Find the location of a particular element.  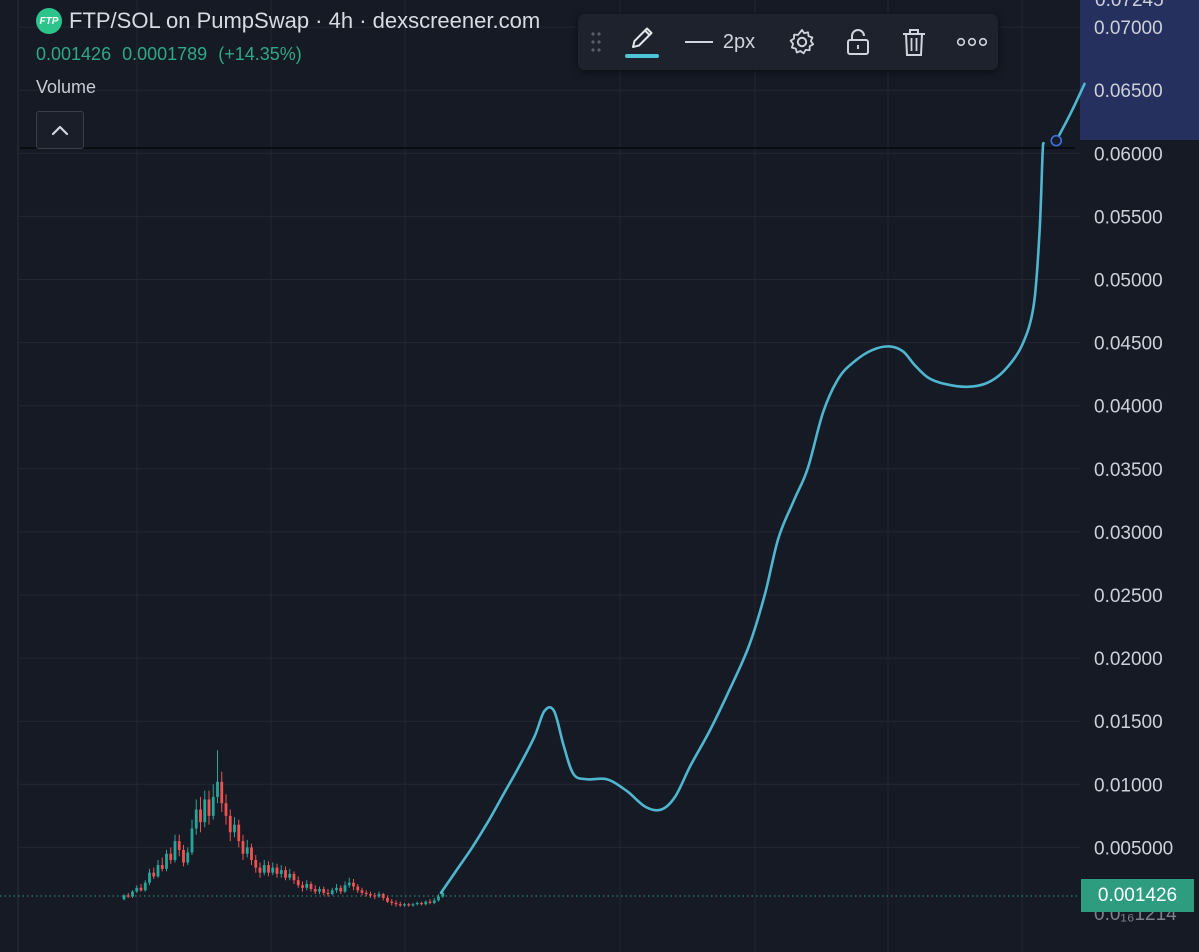

unlock-icon is located at coordinates (858, 42).